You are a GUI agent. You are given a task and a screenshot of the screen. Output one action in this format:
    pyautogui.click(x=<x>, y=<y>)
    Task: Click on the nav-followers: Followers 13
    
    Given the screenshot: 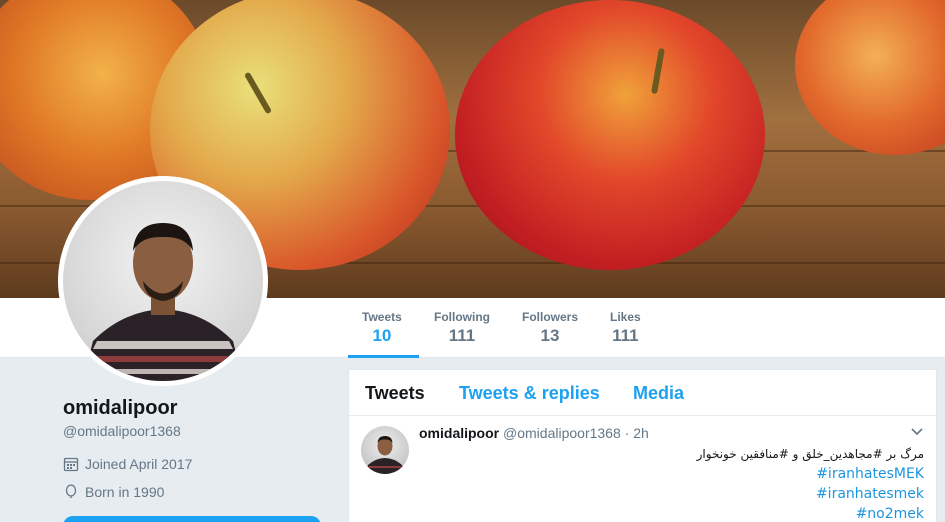 What is the action you would take?
    pyautogui.click(x=550, y=328)
    